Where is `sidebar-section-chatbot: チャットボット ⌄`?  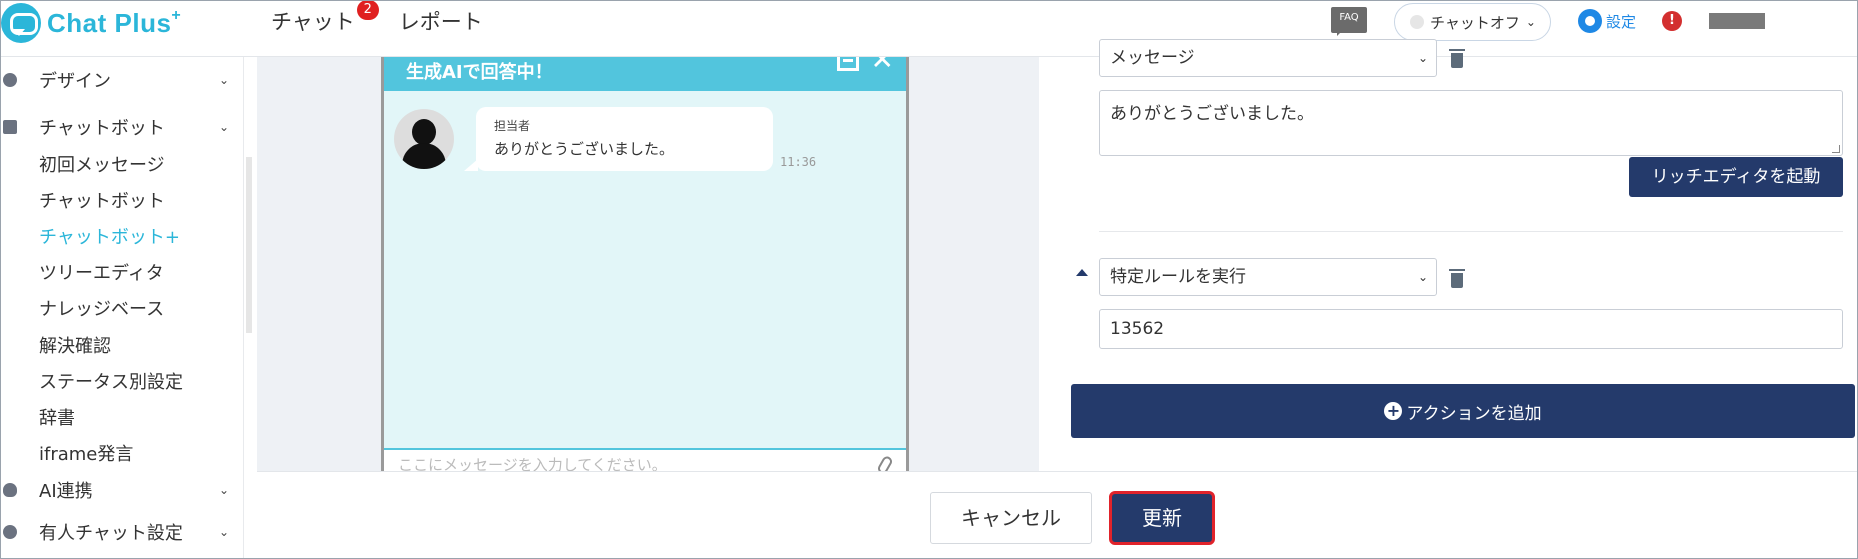
sidebar-section-chatbot: チャットボット ⌄ is located at coordinates (122, 127).